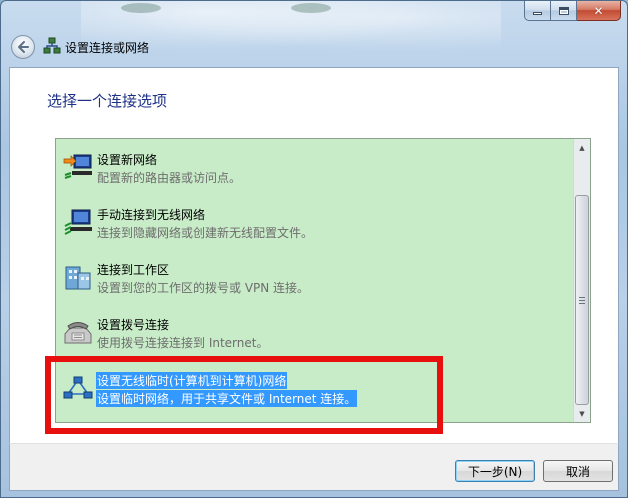 Image resolution: width=628 pixels, height=498 pixels. What do you see at coordinates (537, 11) in the screenshot?
I see `minimize-button` at bounding box center [537, 11].